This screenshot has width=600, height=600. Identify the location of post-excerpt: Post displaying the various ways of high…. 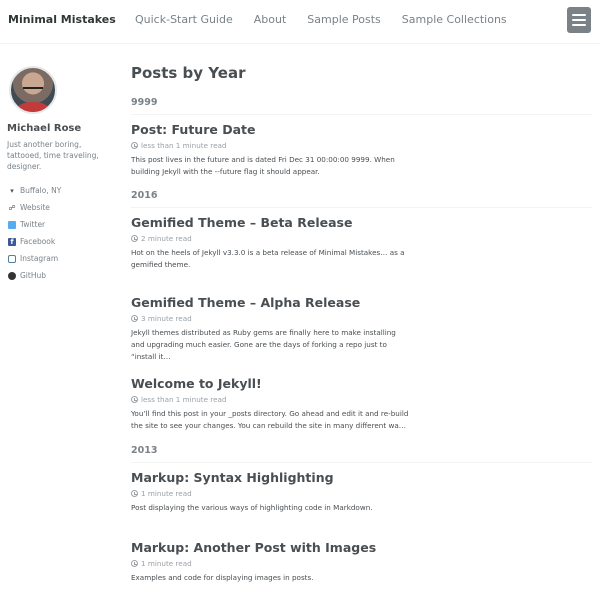
(252, 507).